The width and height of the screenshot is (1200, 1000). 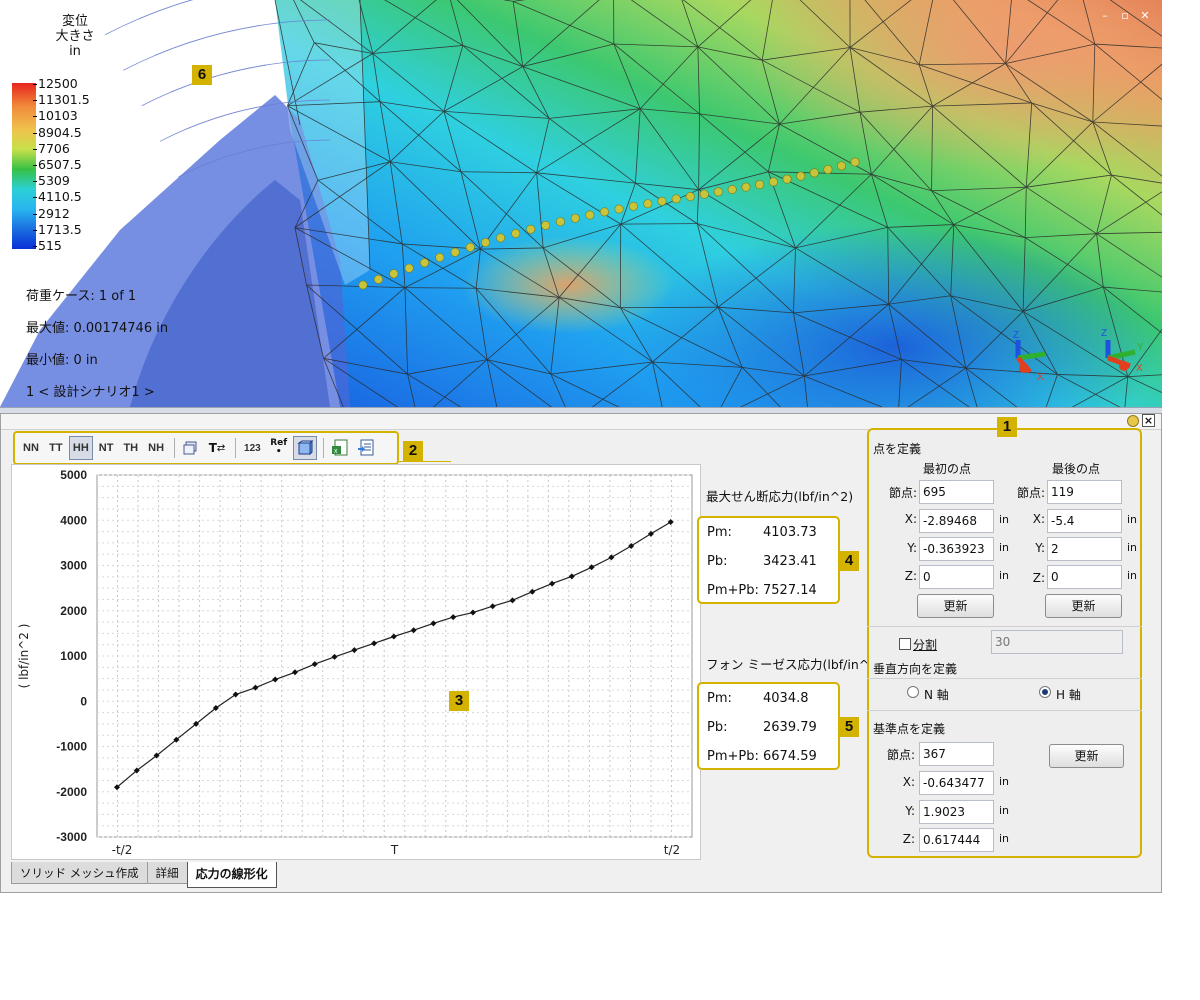 I want to click on update-first-point-button: 更新, so click(x=955, y=606).